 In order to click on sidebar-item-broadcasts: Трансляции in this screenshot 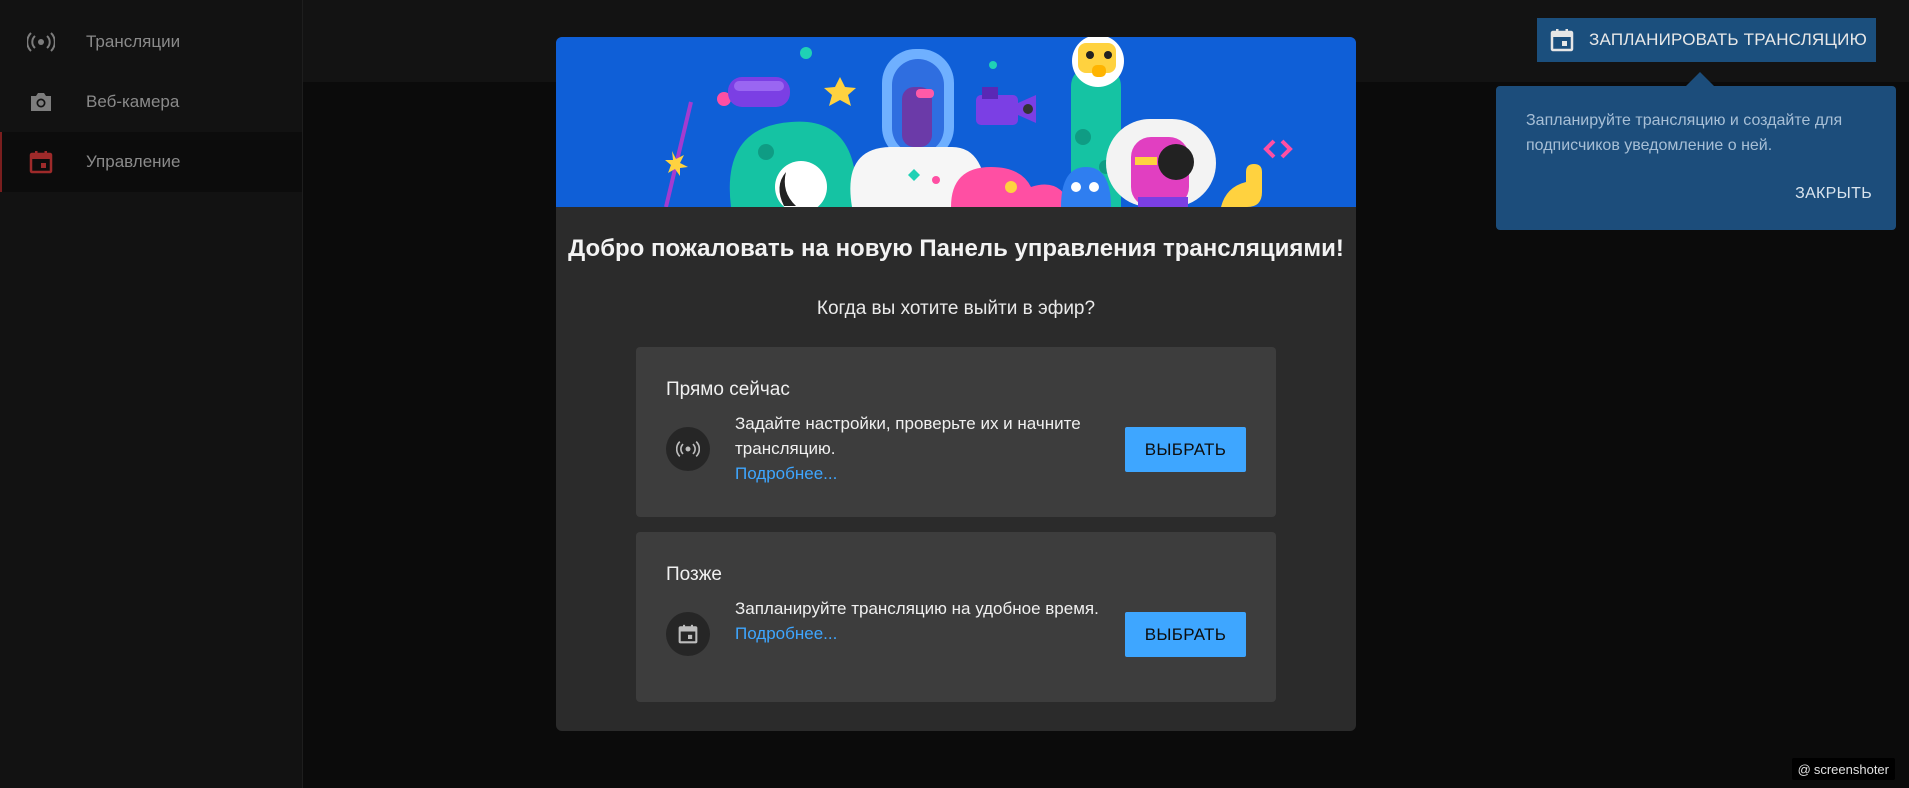, I will do `click(151, 42)`.